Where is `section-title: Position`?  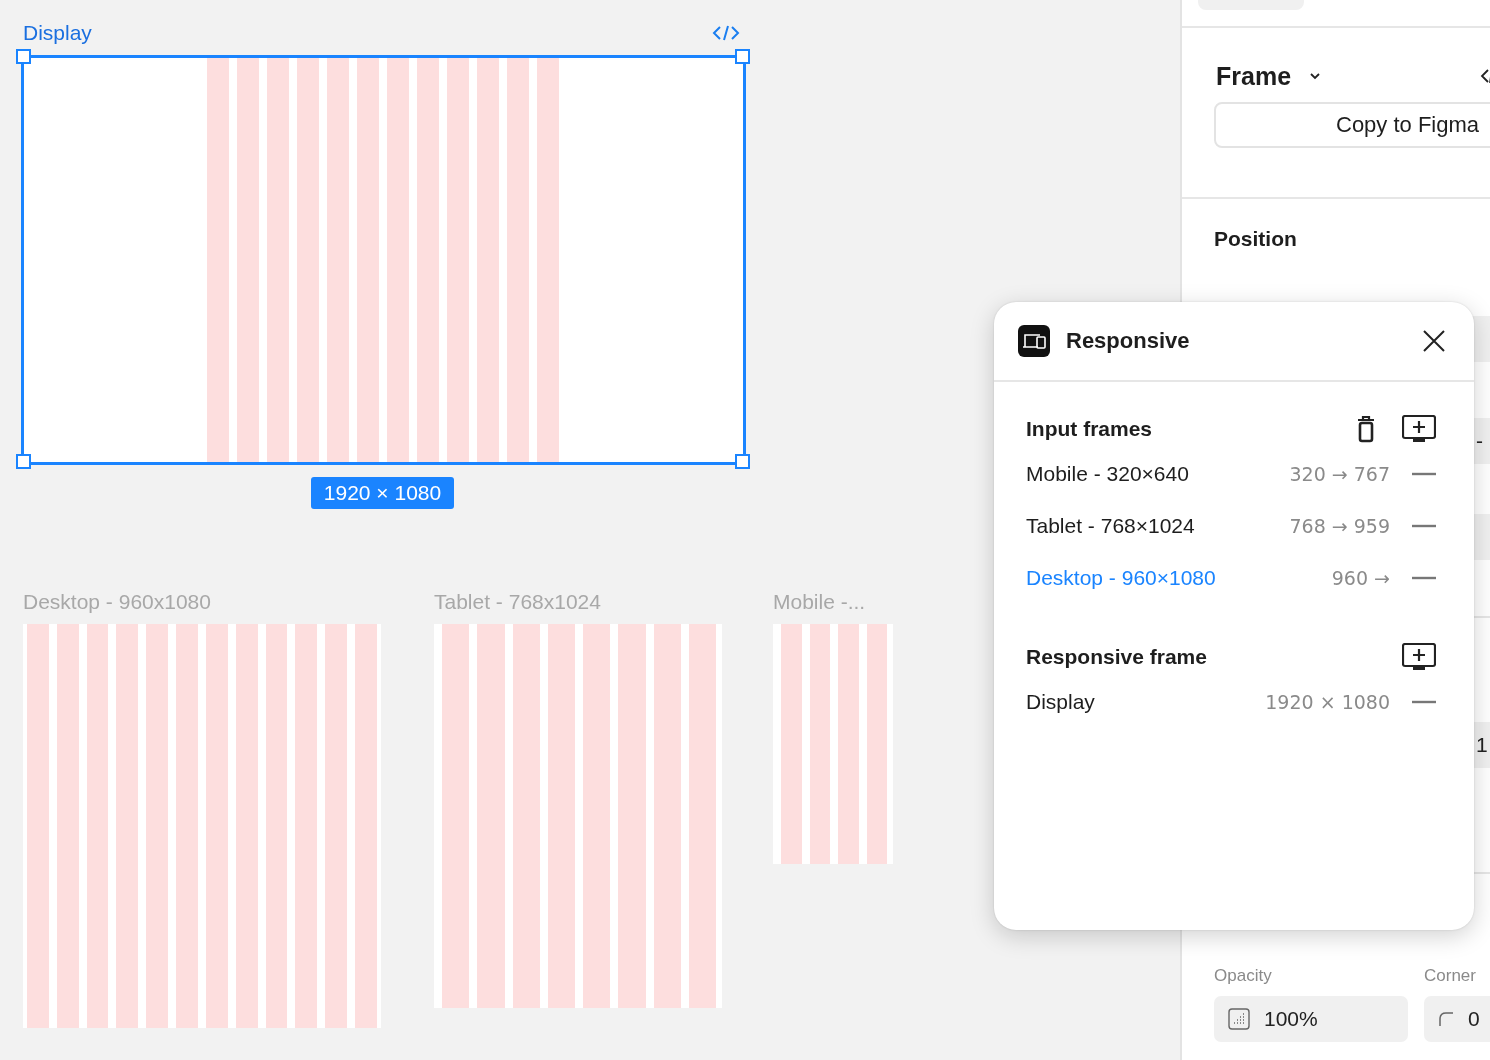 section-title: Position is located at coordinates (1256, 239).